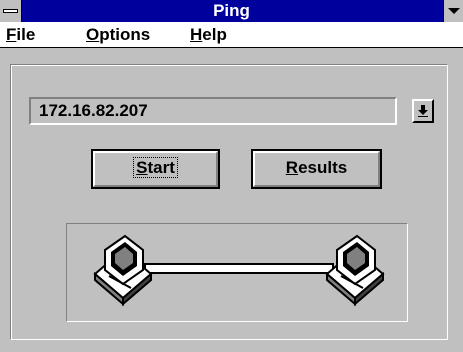 The width and height of the screenshot is (463, 352). I want to click on dropdown-arrow-icon, so click(423, 111).